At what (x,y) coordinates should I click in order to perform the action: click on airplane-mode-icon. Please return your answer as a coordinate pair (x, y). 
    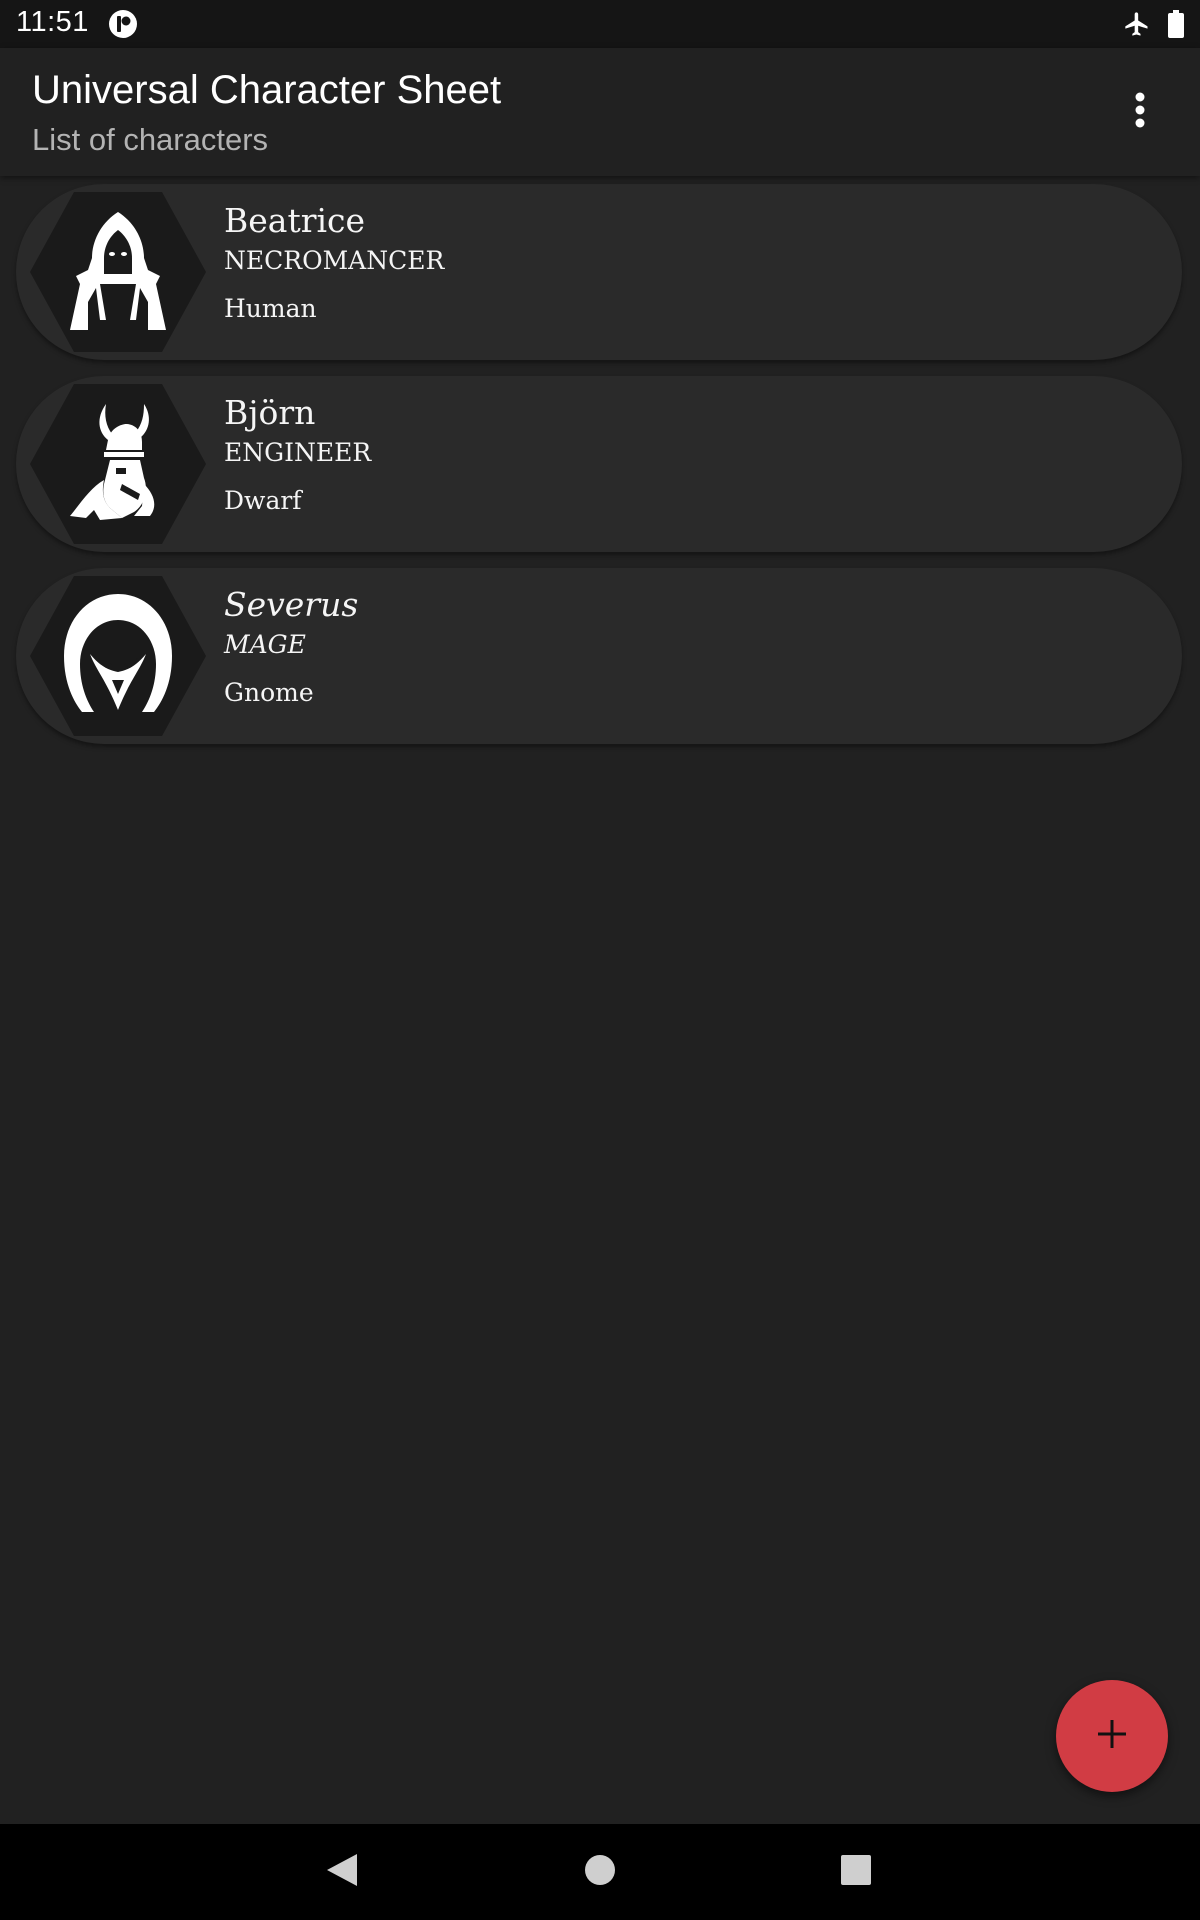
    Looking at the image, I should click on (1137, 24).